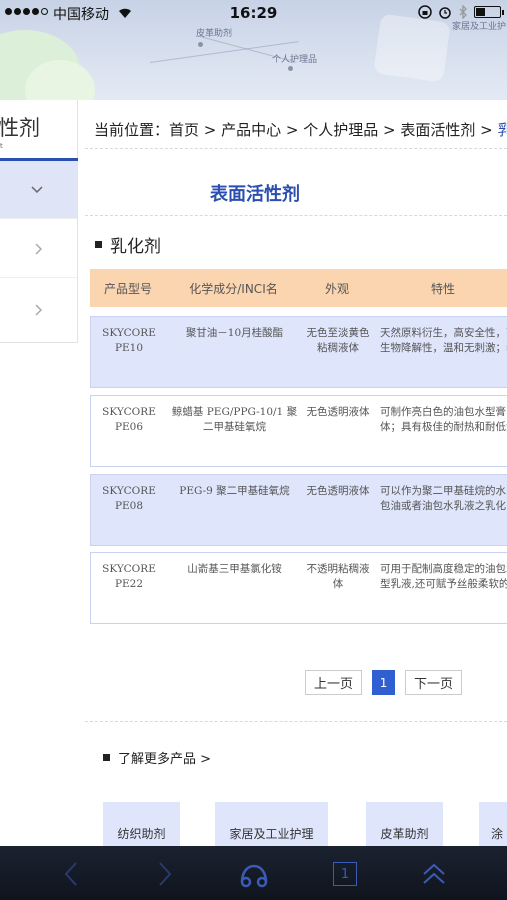 The width and height of the screenshot is (507, 900). Describe the element at coordinates (165, 759) in the screenshot. I see `more-products-text: 了解更多产品 >` at that location.